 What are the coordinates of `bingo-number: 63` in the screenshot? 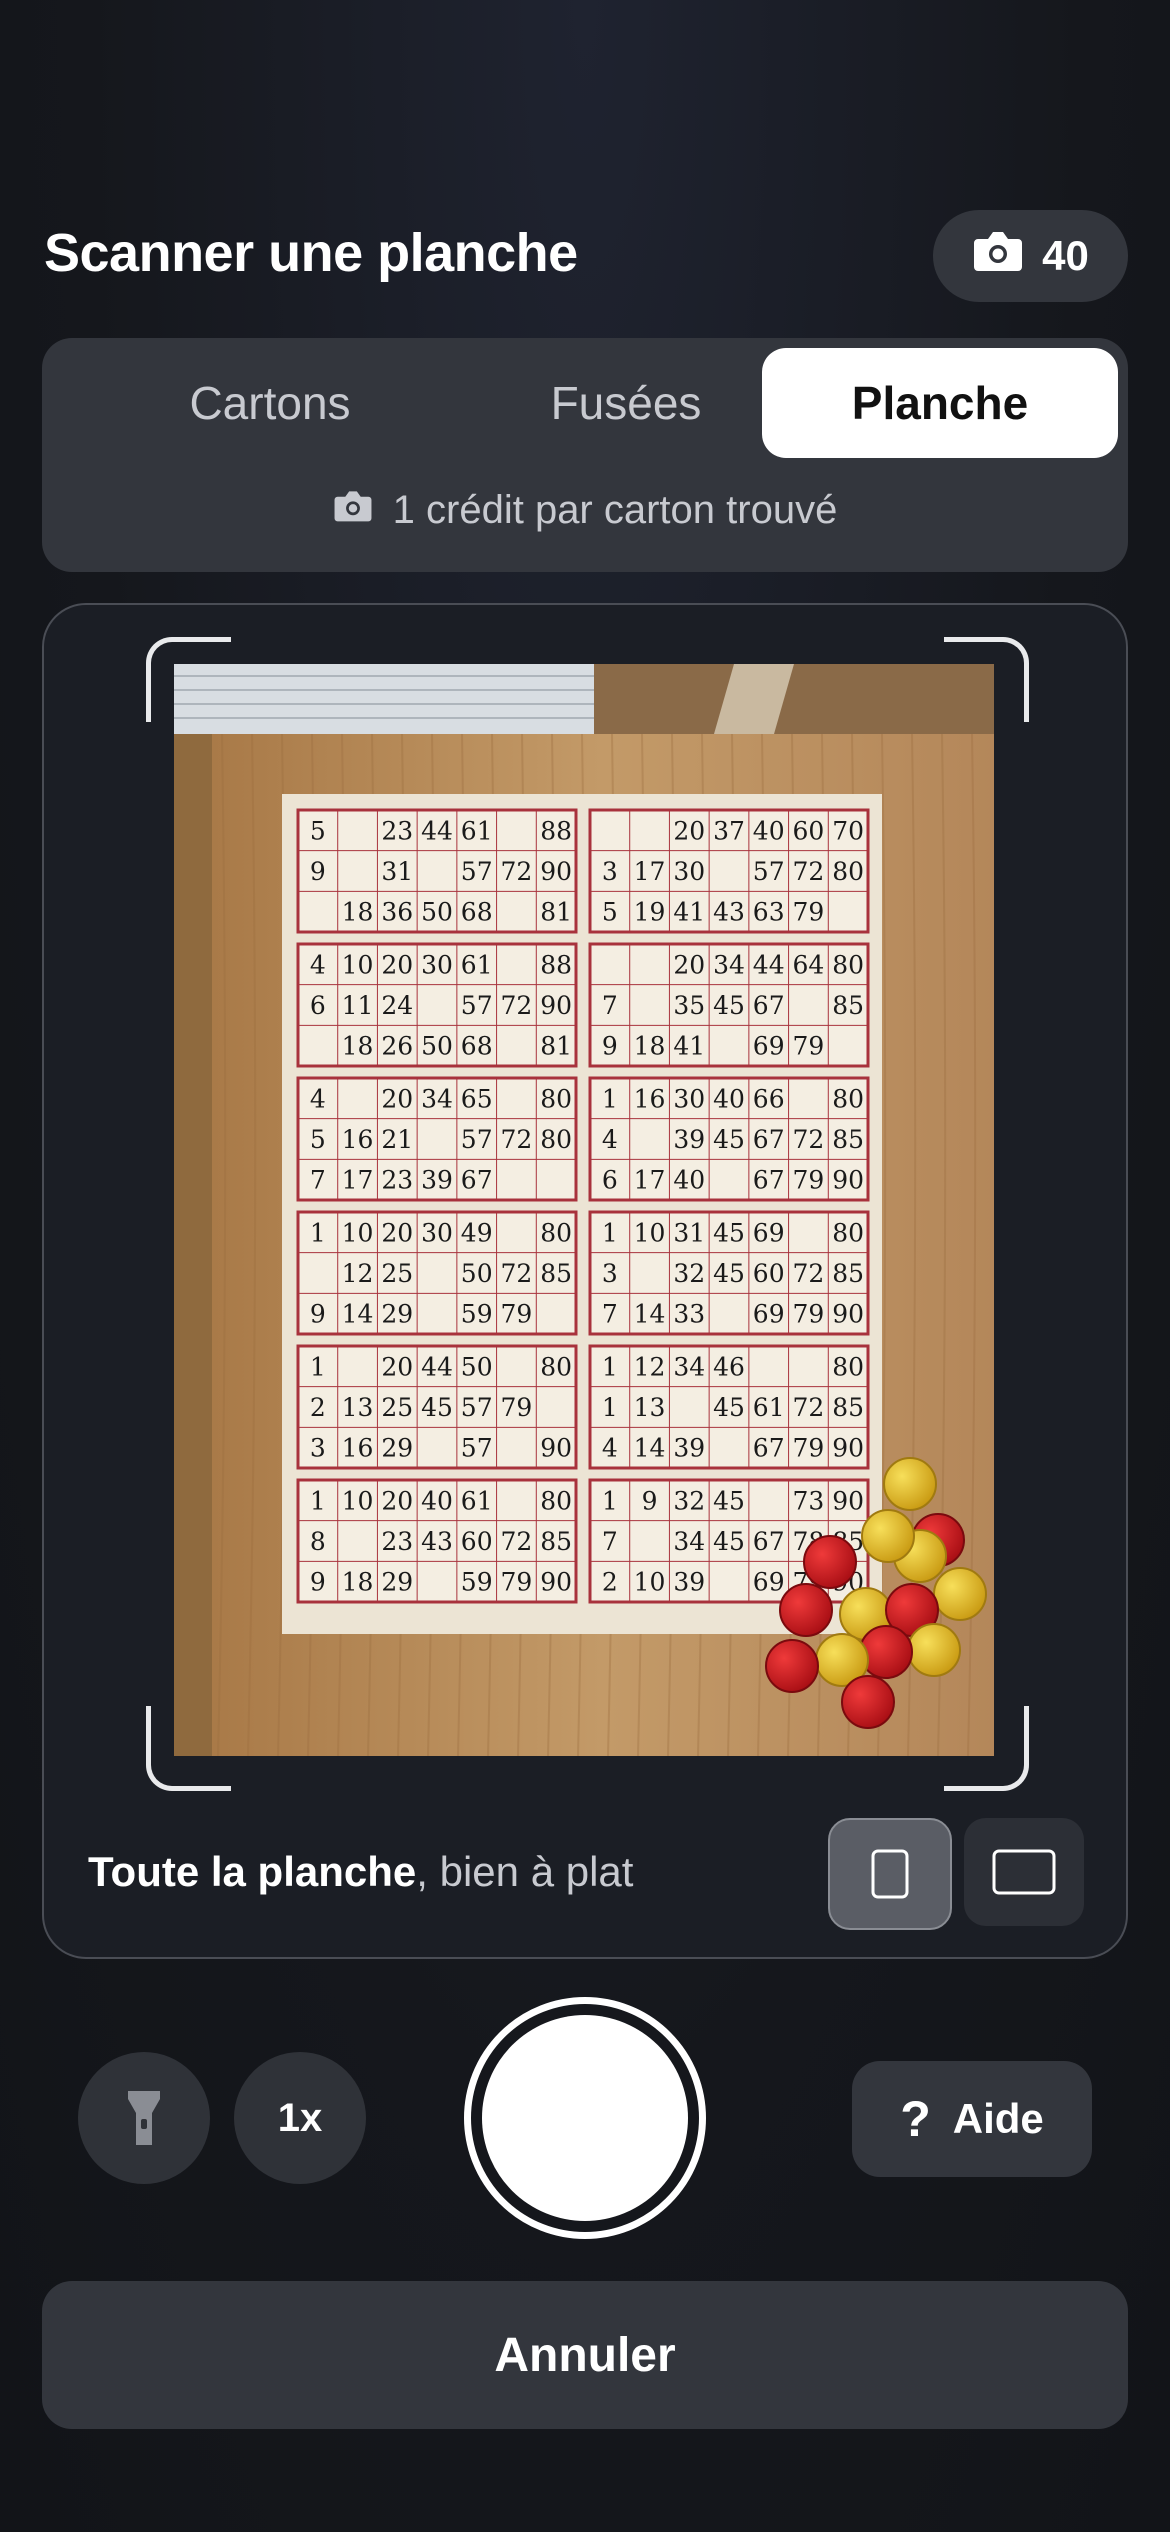 It's located at (769, 912).